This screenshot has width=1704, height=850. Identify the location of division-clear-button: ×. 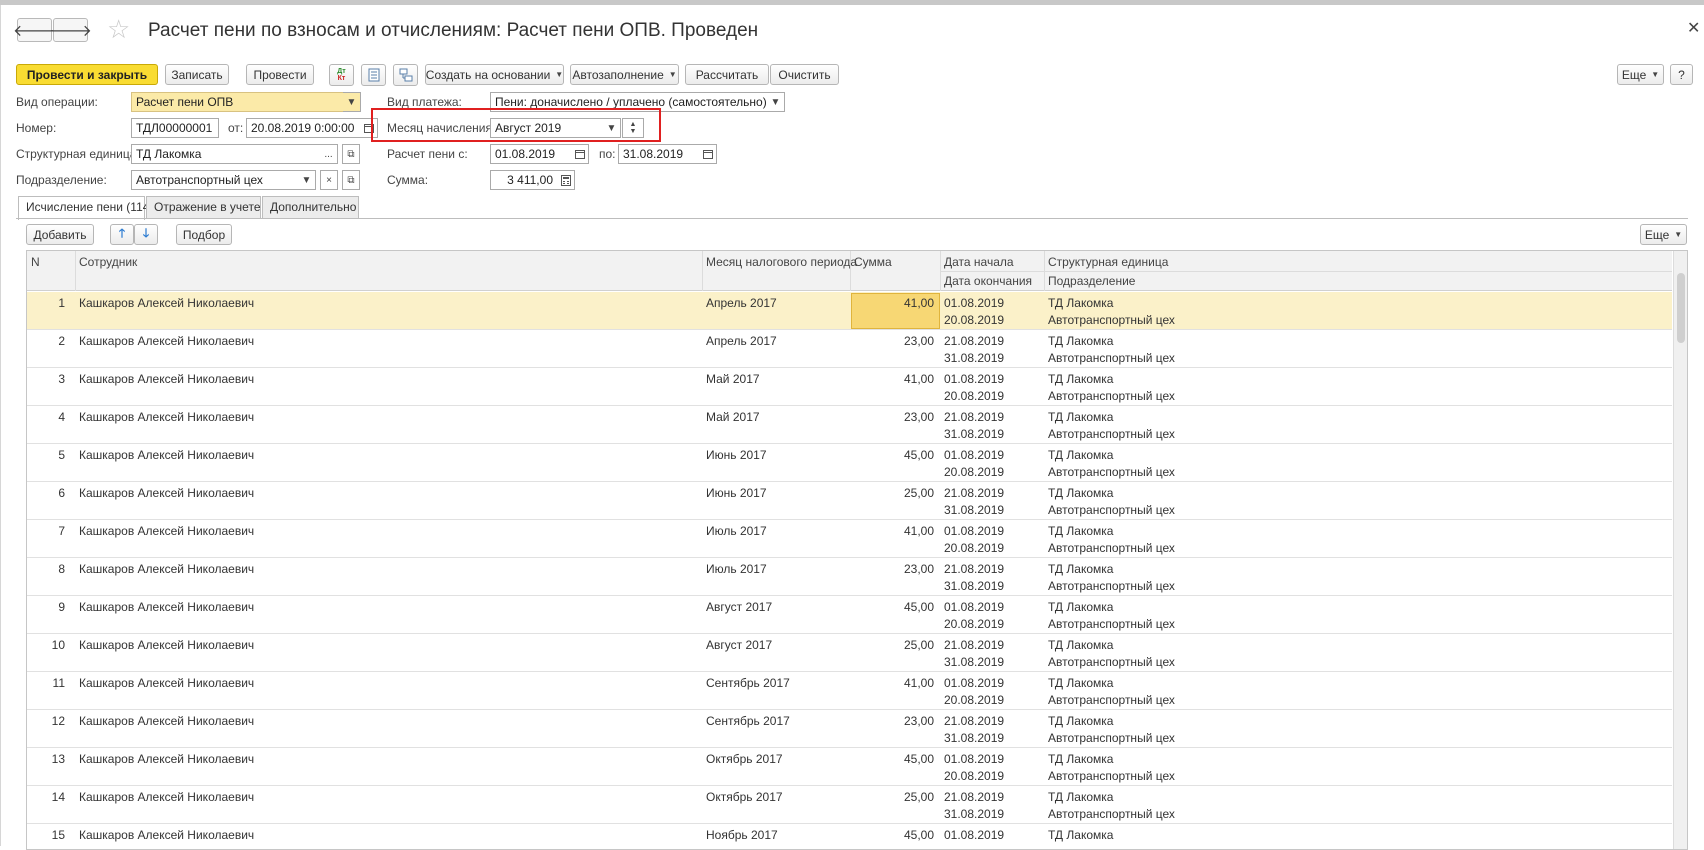
(329, 180).